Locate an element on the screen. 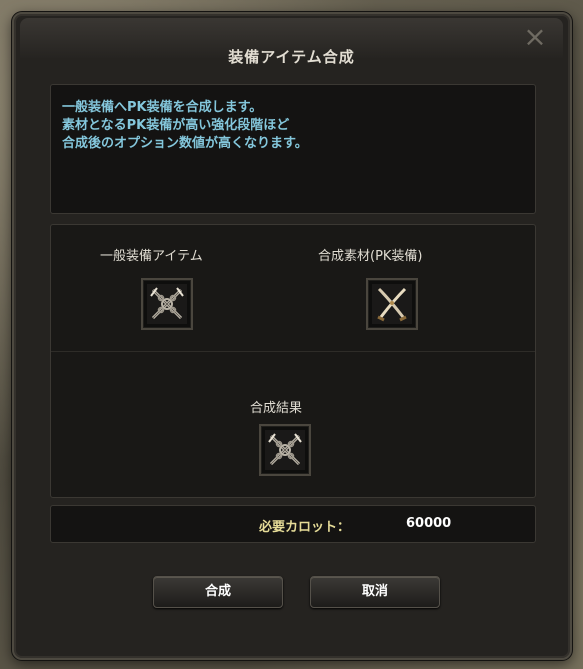  slot-divider is located at coordinates (293, 351).